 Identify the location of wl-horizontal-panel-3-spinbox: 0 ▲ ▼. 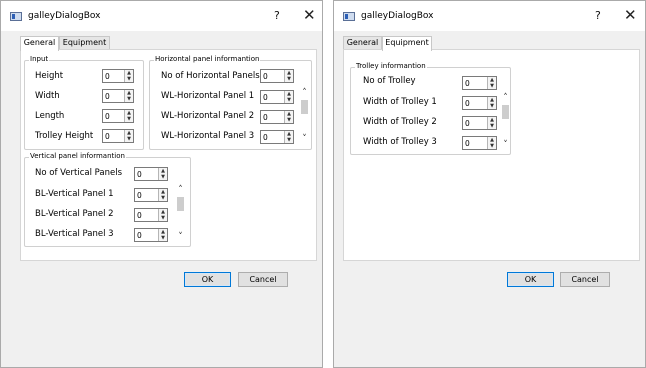
(277, 137).